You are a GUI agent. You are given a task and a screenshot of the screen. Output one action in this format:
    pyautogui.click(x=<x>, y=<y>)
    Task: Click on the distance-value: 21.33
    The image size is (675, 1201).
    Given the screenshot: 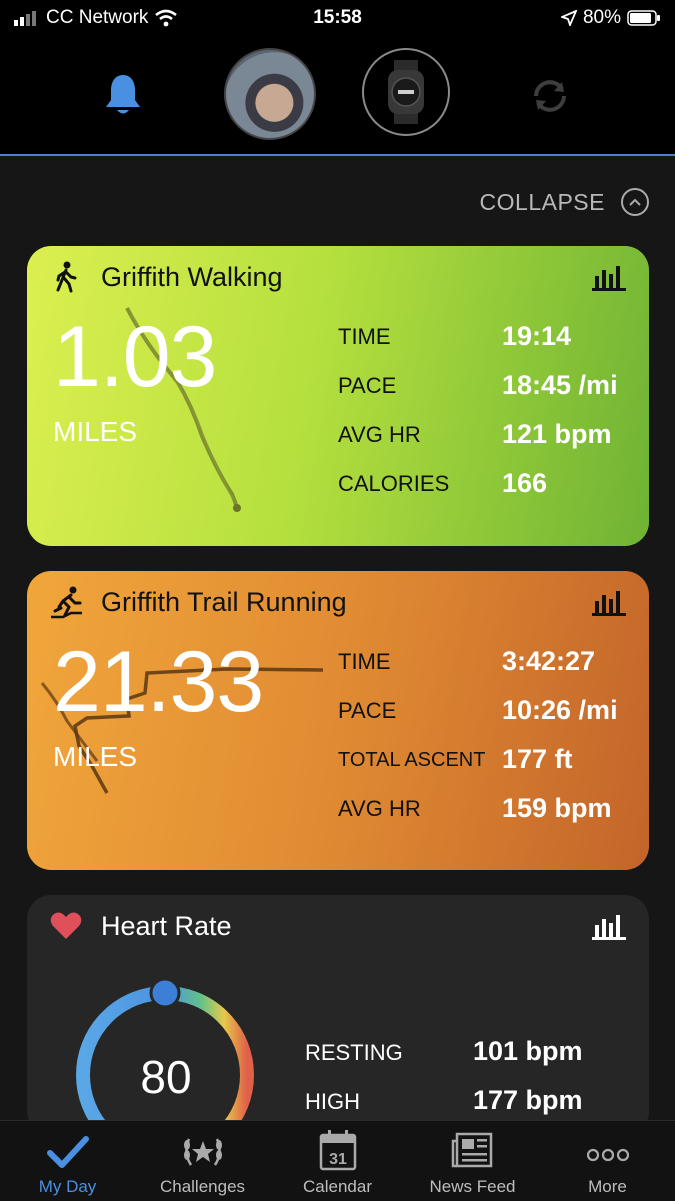 What is the action you would take?
    pyautogui.click(x=158, y=682)
    